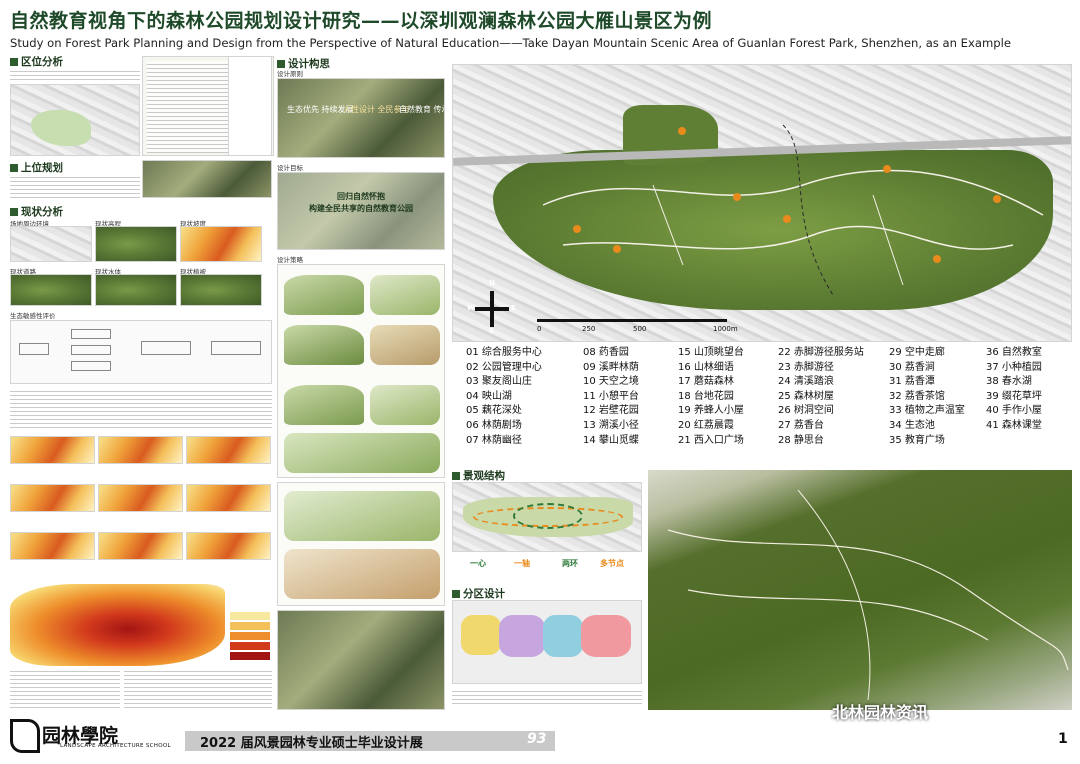 The height and width of the screenshot is (764, 1080). Describe the element at coordinates (711, 440) in the screenshot. I see `legend-item: 21 西入口广场` at that location.